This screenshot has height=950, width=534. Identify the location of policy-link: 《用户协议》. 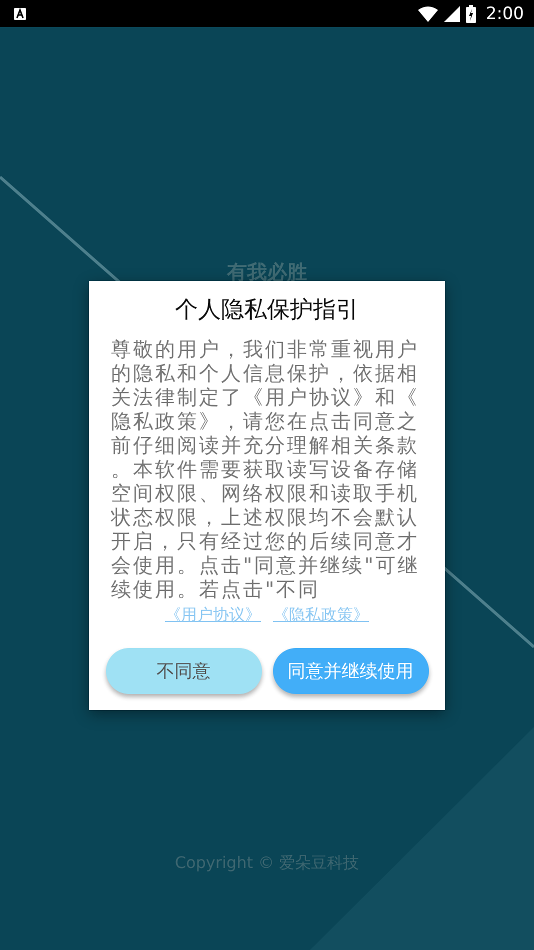
(213, 615).